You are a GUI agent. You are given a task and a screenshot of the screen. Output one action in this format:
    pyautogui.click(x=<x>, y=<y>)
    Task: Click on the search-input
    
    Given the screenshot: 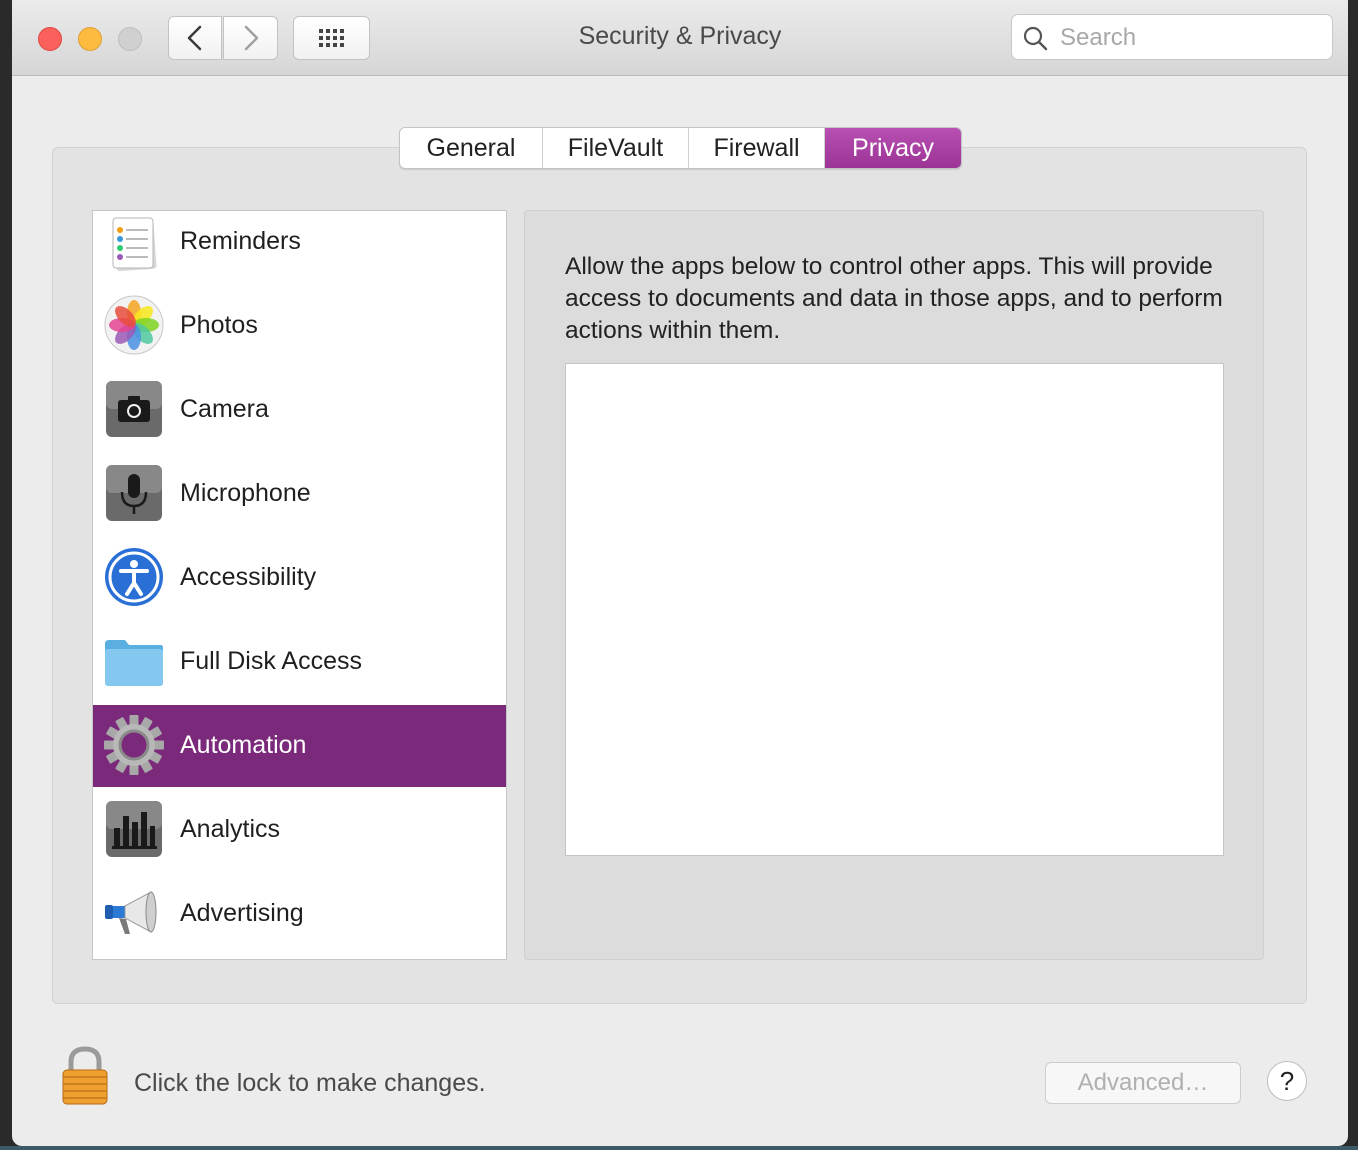 What is the action you would take?
    pyautogui.click(x=1190, y=38)
    